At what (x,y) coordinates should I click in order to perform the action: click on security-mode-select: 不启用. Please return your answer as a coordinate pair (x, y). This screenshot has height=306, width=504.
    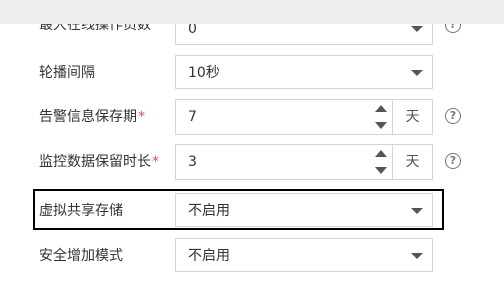
    Looking at the image, I should click on (304, 255).